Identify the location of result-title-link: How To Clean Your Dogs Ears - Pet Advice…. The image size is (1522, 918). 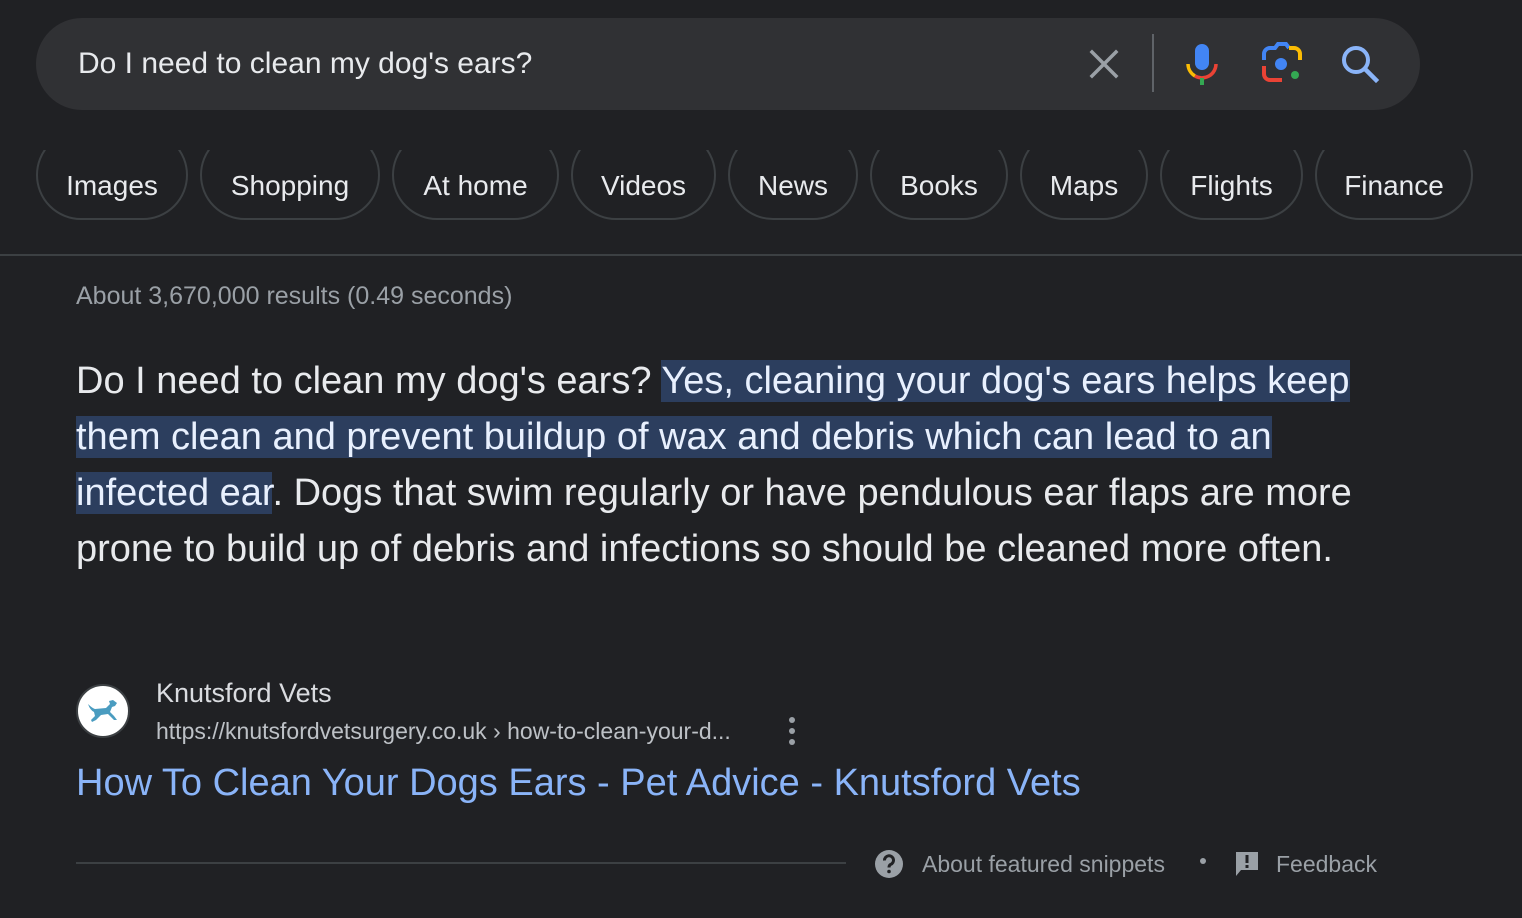
(578, 783).